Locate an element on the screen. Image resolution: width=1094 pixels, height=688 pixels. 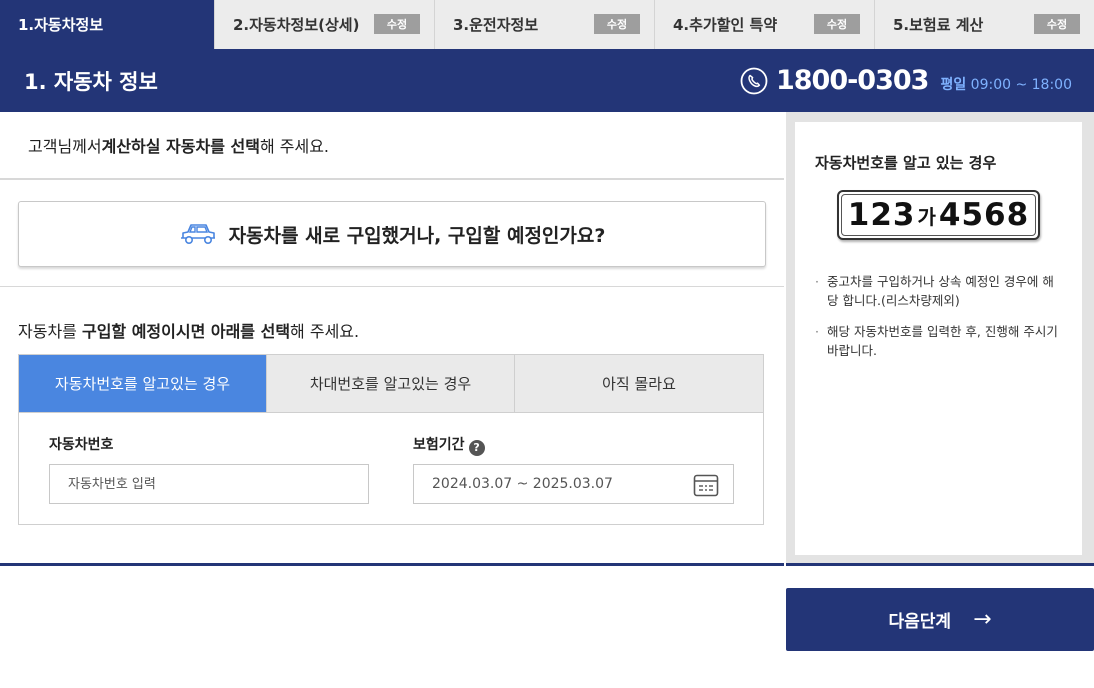
step-tab-3: 3.운전자정보 수정 is located at coordinates (545, 24).